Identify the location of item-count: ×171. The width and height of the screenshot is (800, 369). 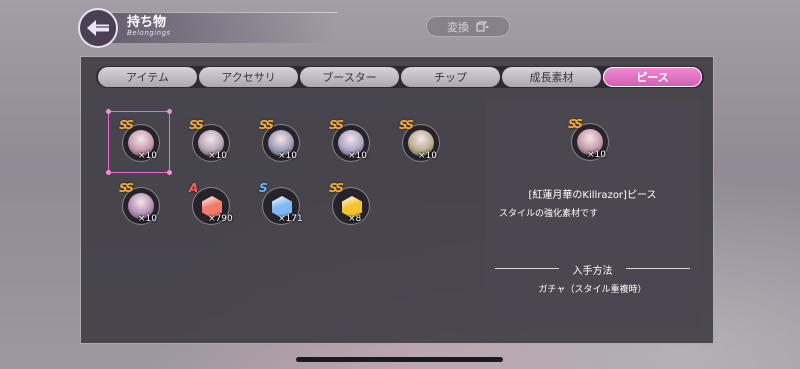
(290, 219).